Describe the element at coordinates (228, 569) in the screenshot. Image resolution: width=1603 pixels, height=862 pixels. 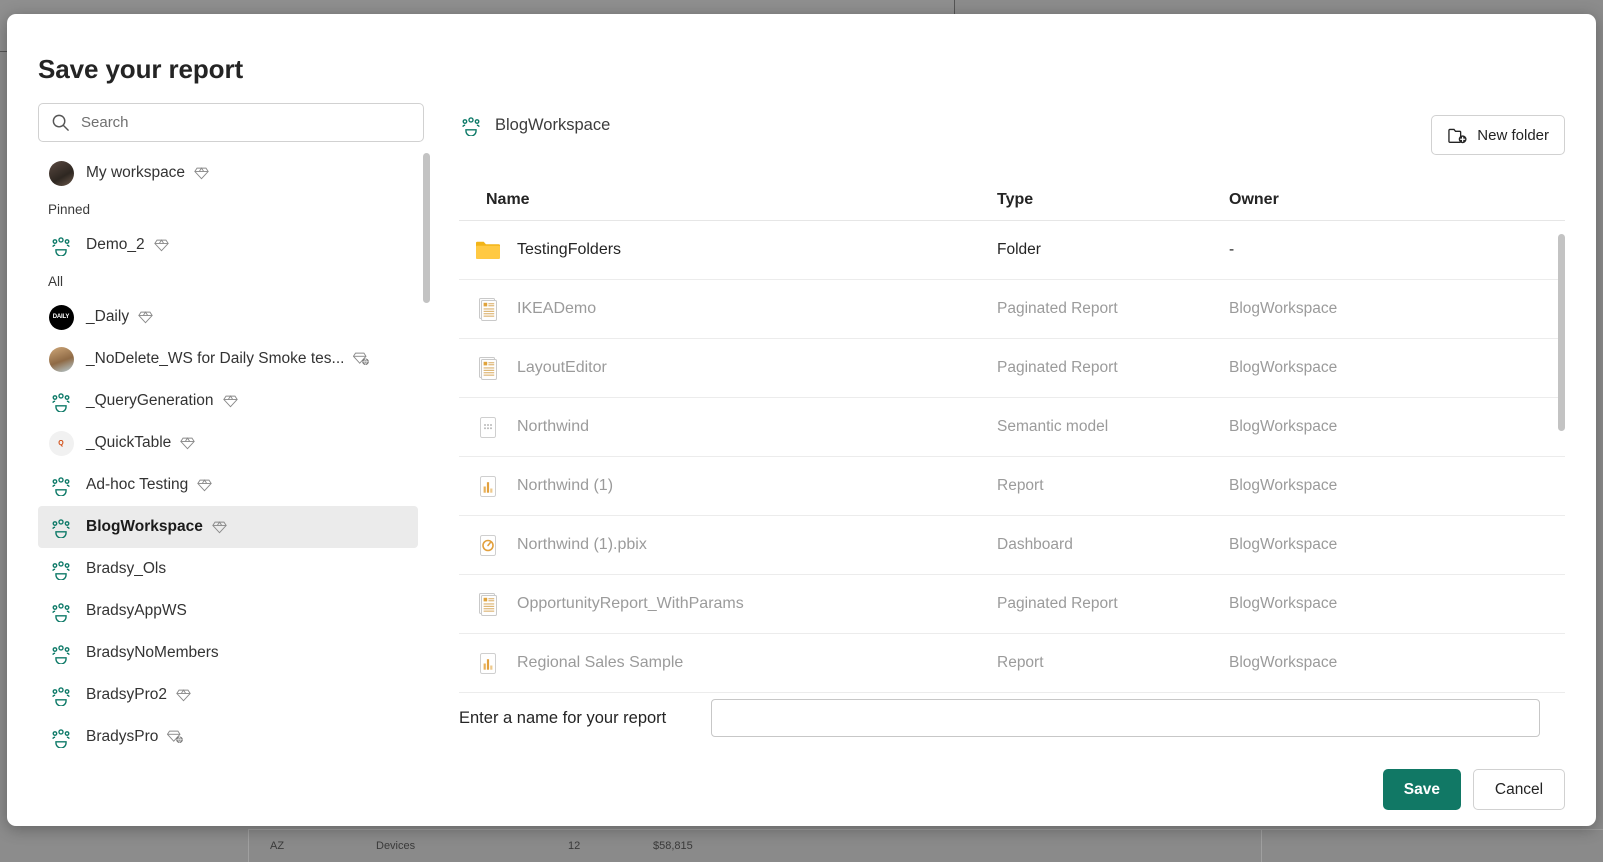
I see `sidebar-item-bradsy-ols: Bradsy_Ols` at that location.